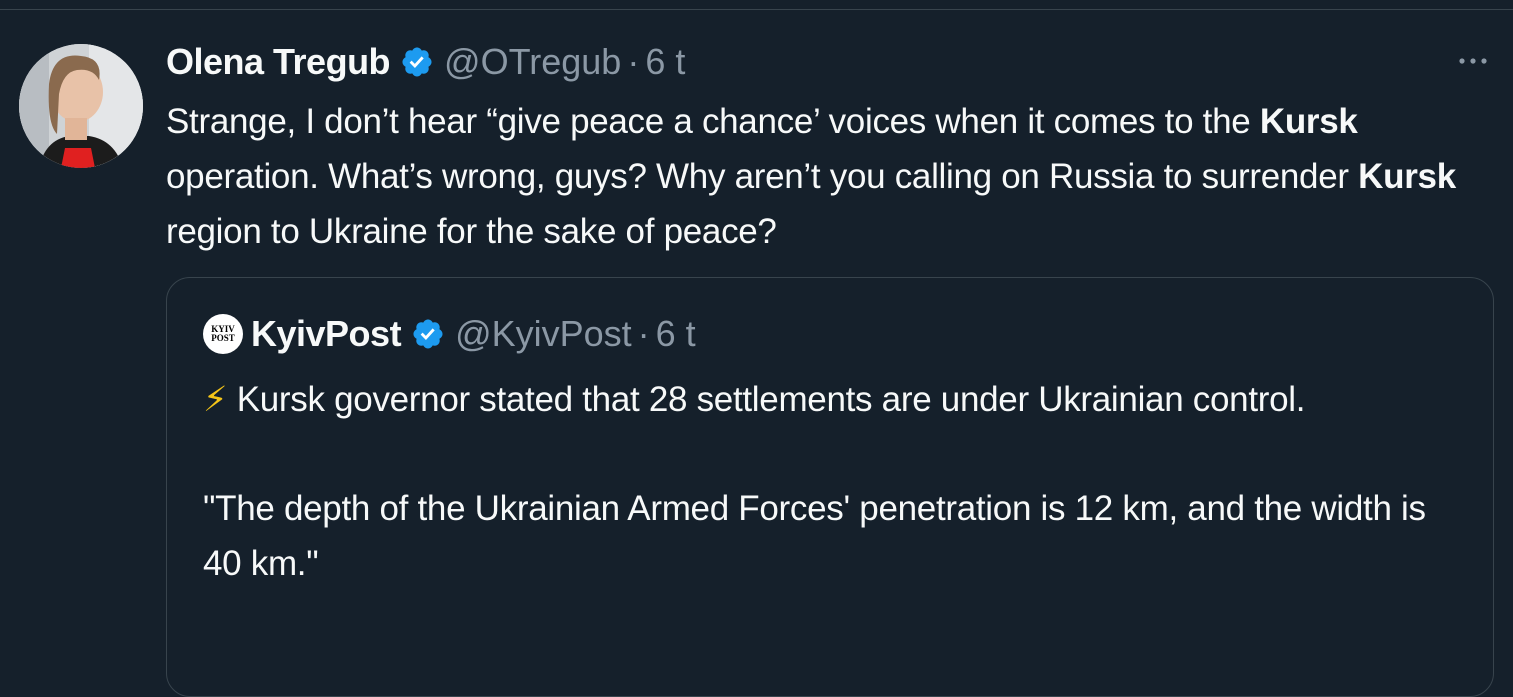  I want to click on quote-author-handle: @KyivPost, so click(543, 334).